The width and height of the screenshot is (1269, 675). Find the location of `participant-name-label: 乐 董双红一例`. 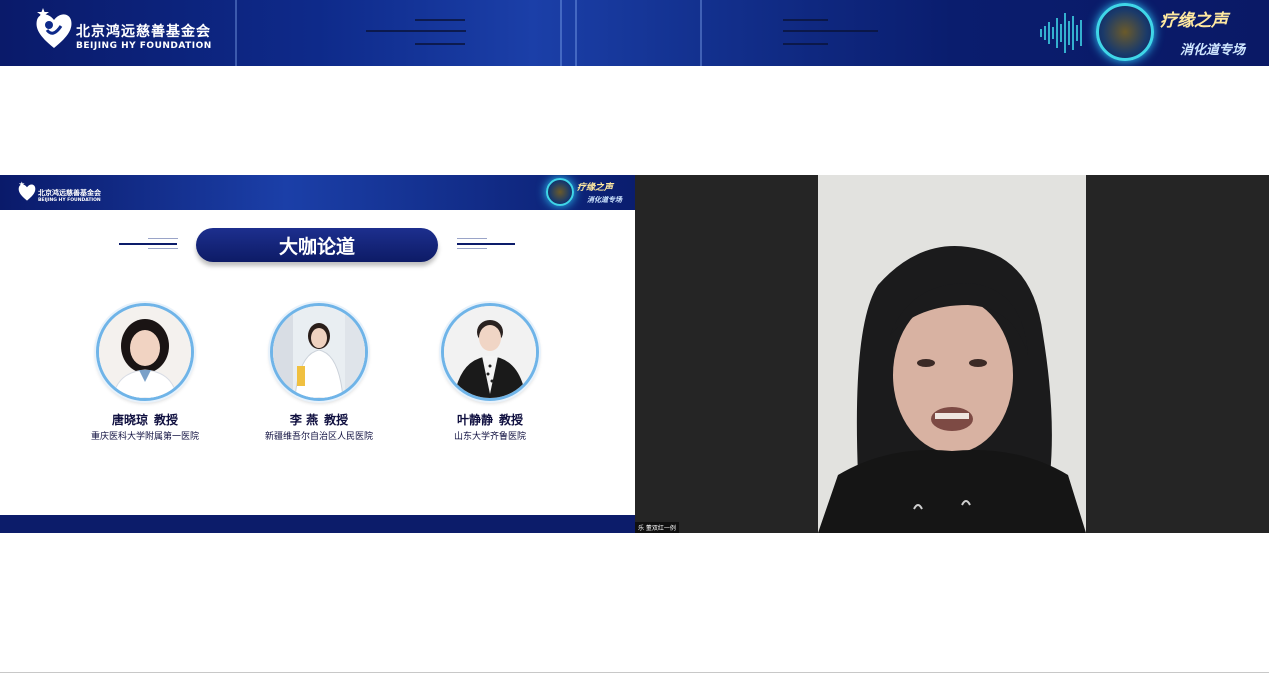

participant-name-label: 乐 董双红一例 is located at coordinates (657, 527).